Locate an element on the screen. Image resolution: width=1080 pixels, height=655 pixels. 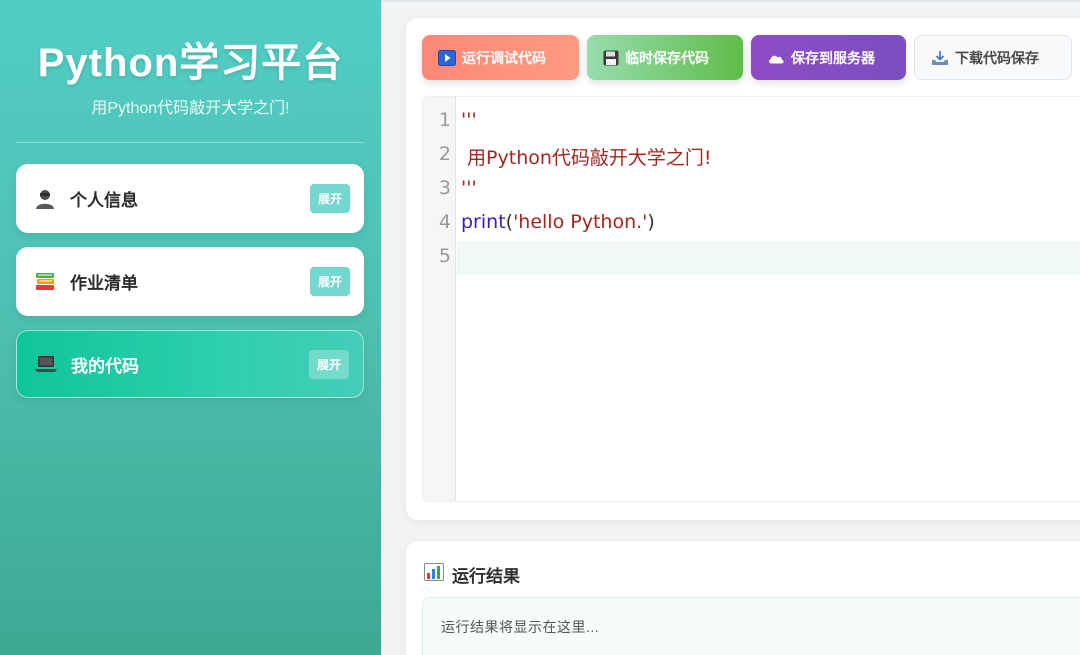
app-title: Python学习平台 is located at coordinates (190, 63).